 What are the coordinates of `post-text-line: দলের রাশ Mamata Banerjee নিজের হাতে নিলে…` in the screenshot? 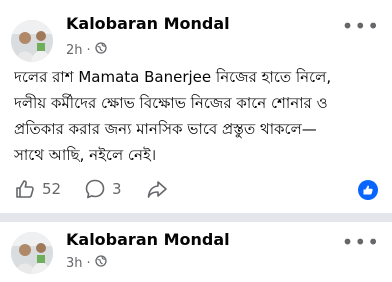 It's located at (173, 77).